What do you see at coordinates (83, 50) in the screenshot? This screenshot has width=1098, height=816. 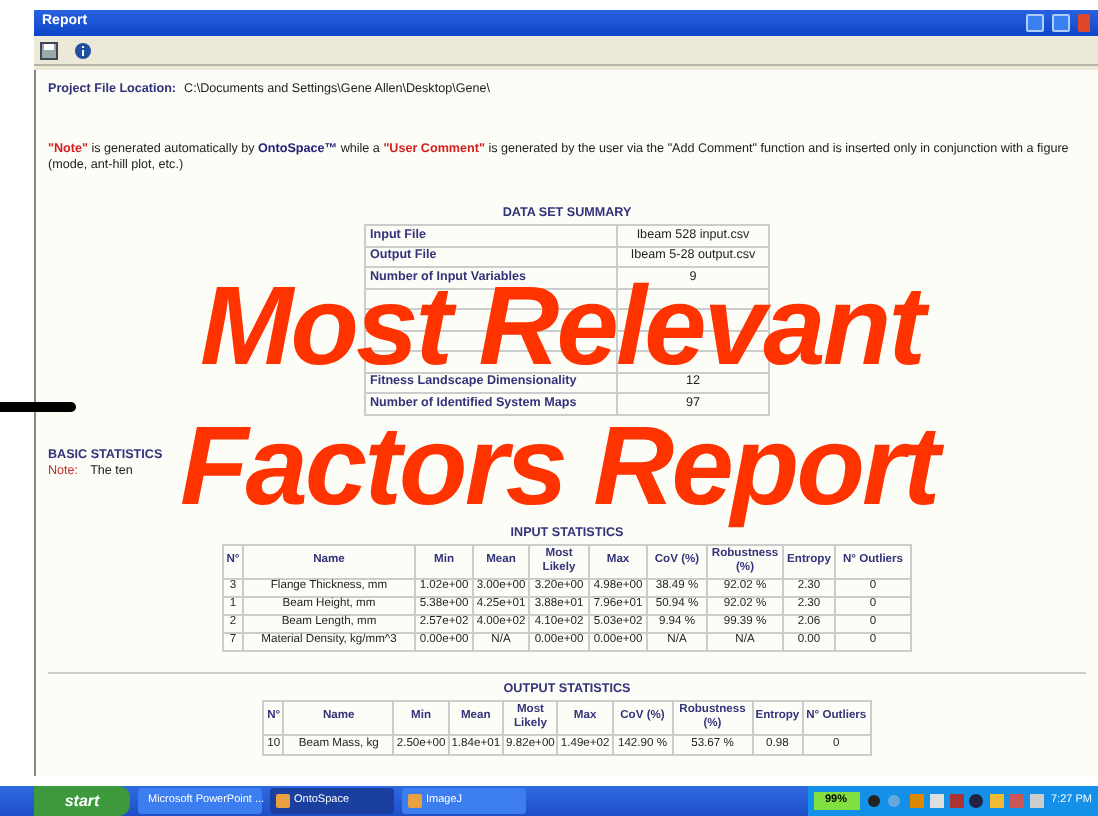 I see `info-icon` at bounding box center [83, 50].